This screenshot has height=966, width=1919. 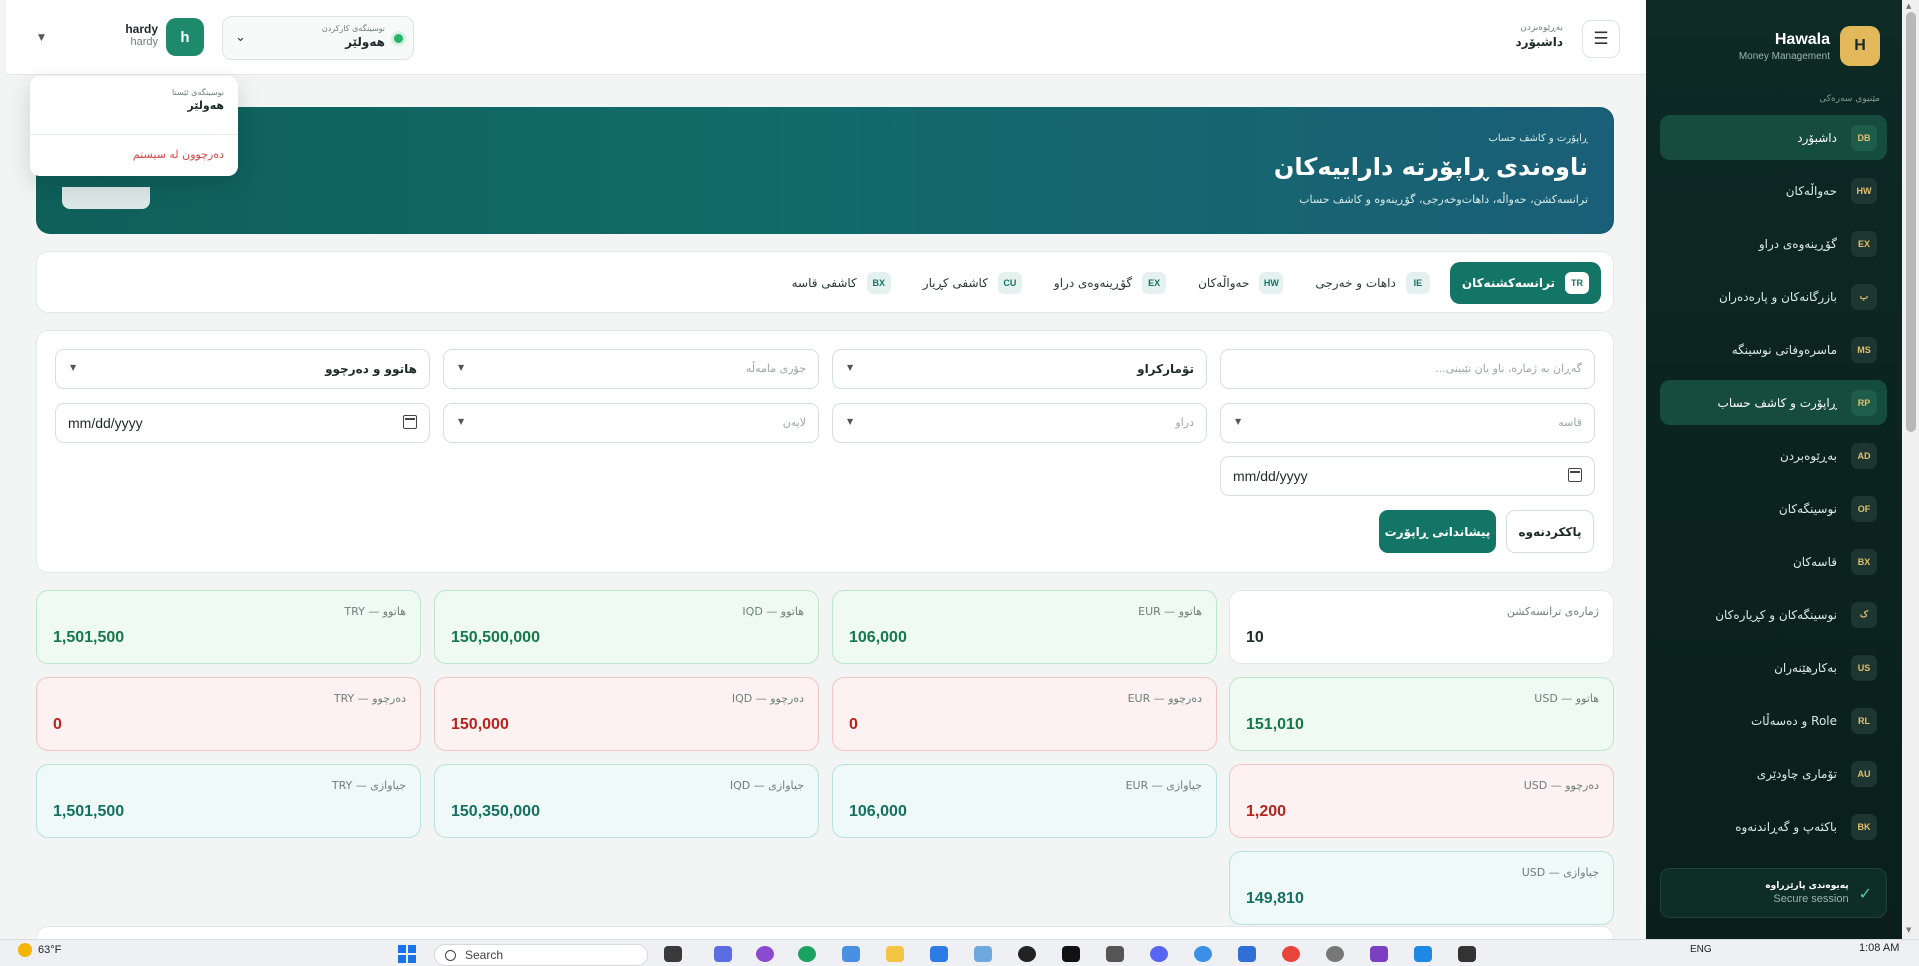 What do you see at coordinates (242, 423) in the screenshot?
I see `date-from-input: mm/dd/yyyy` at bounding box center [242, 423].